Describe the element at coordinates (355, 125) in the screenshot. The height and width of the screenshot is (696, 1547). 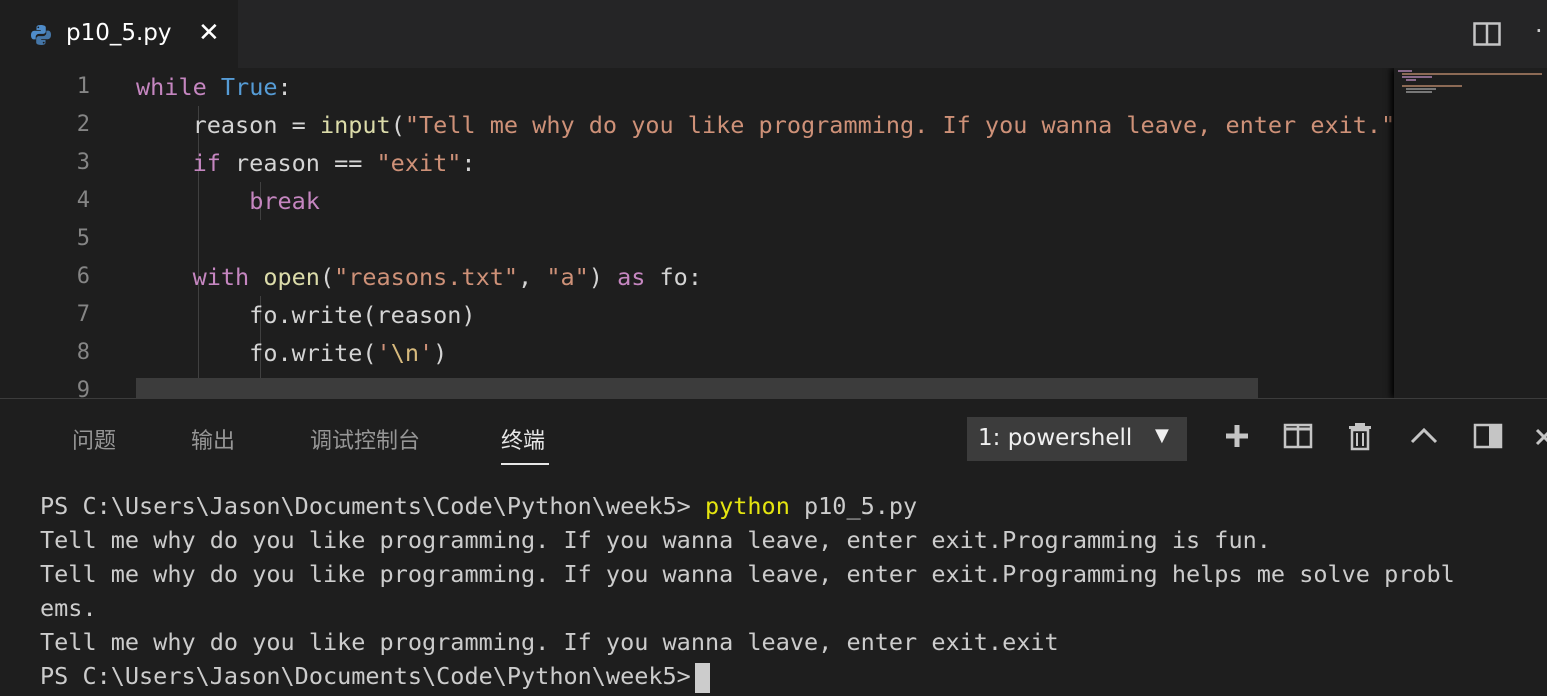
I see `code-token: input` at that location.